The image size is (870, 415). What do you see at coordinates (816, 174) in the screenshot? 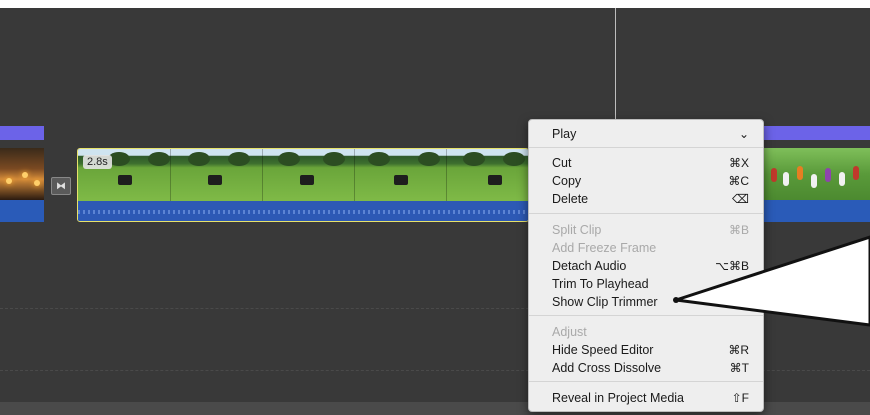
I see `right-clip-thumbnail` at bounding box center [816, 174].